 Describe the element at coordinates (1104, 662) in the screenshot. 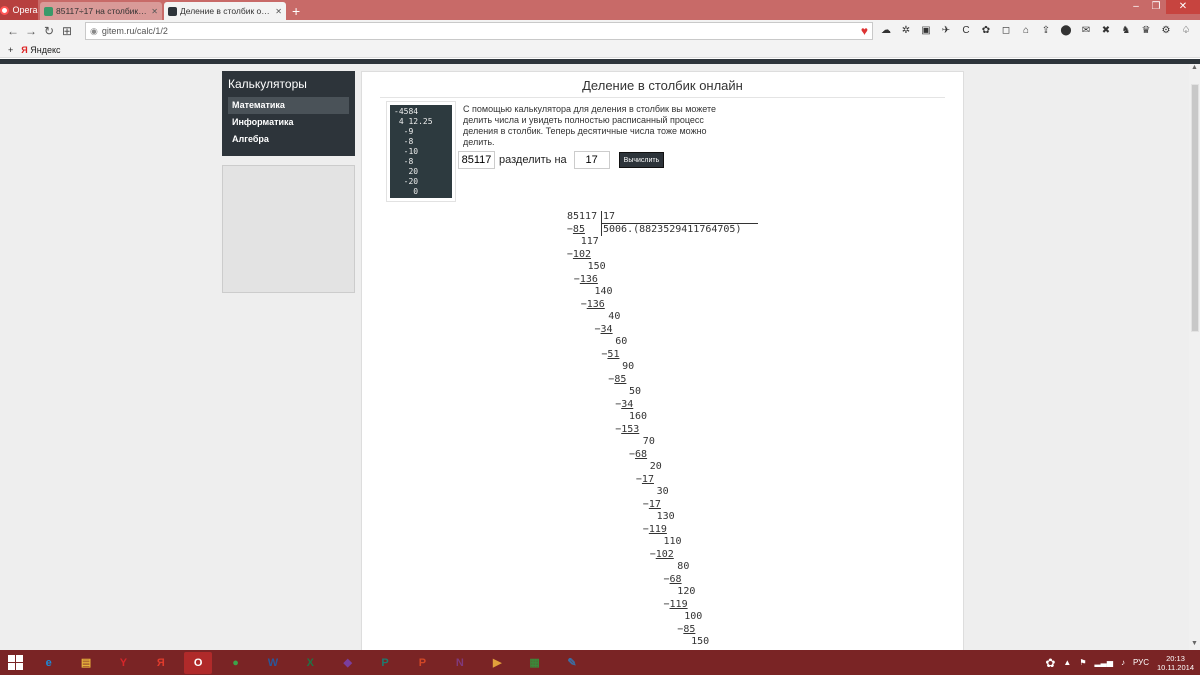

I see `network-icon: ▂▃▅` at that location.